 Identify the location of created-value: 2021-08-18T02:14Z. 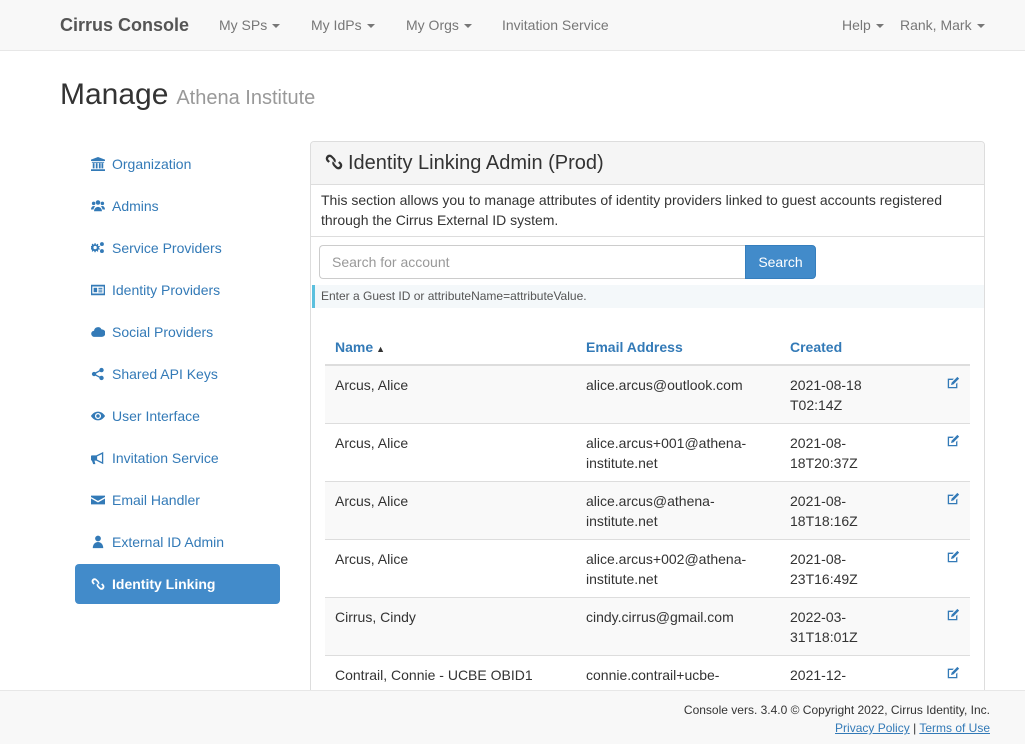
(826, 395).